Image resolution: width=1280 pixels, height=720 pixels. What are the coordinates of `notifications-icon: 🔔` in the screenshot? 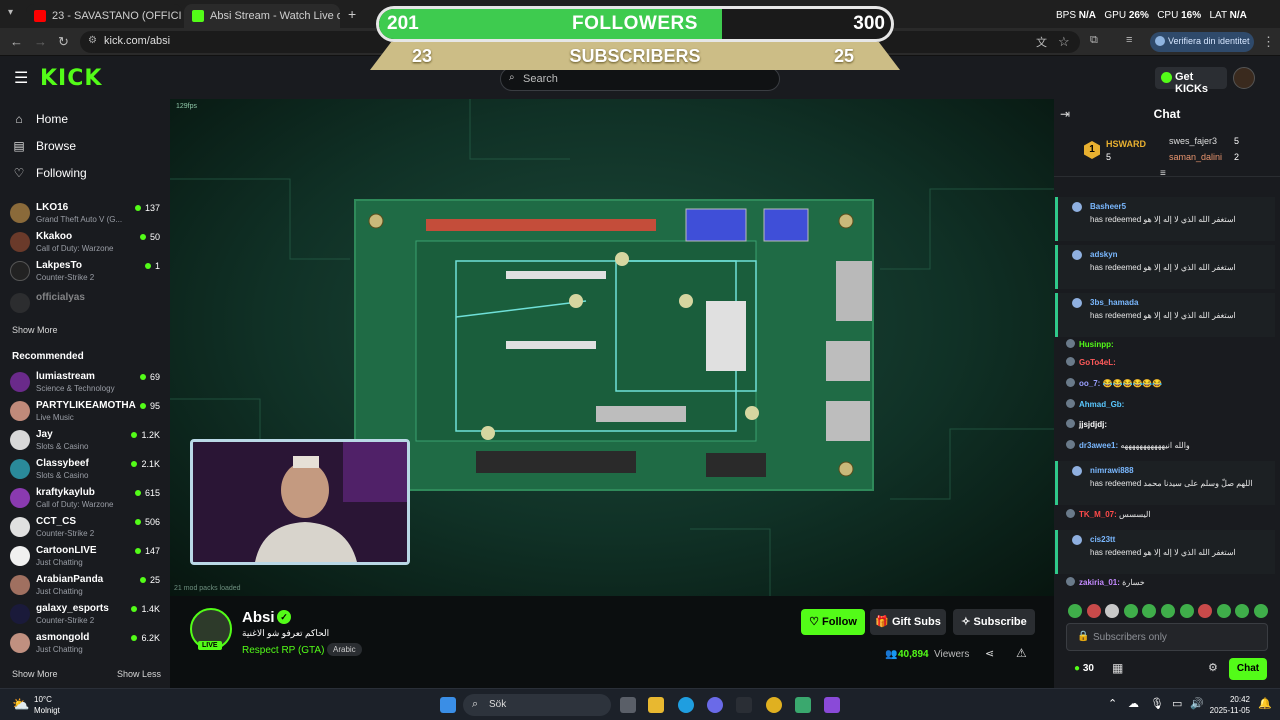 It's located at (1265, 703).